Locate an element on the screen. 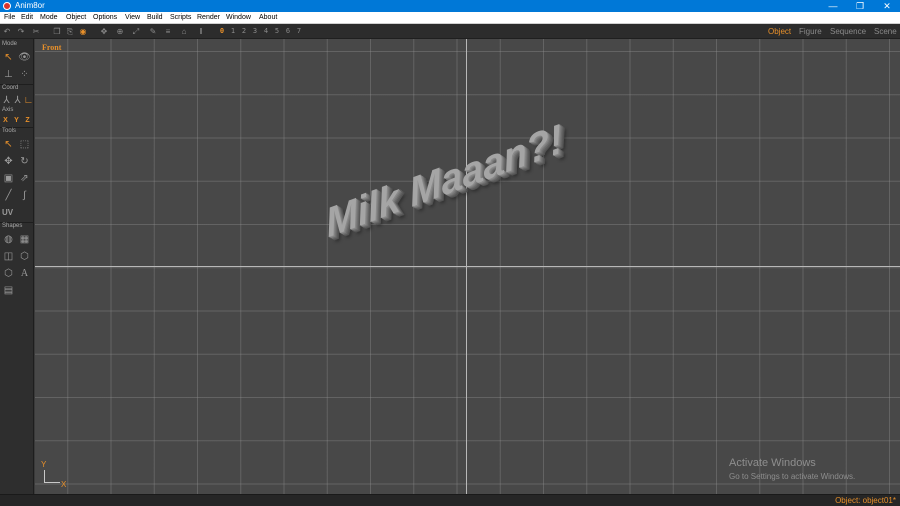  object-coord-icon: ∟ is located at coordinates (28, 100).